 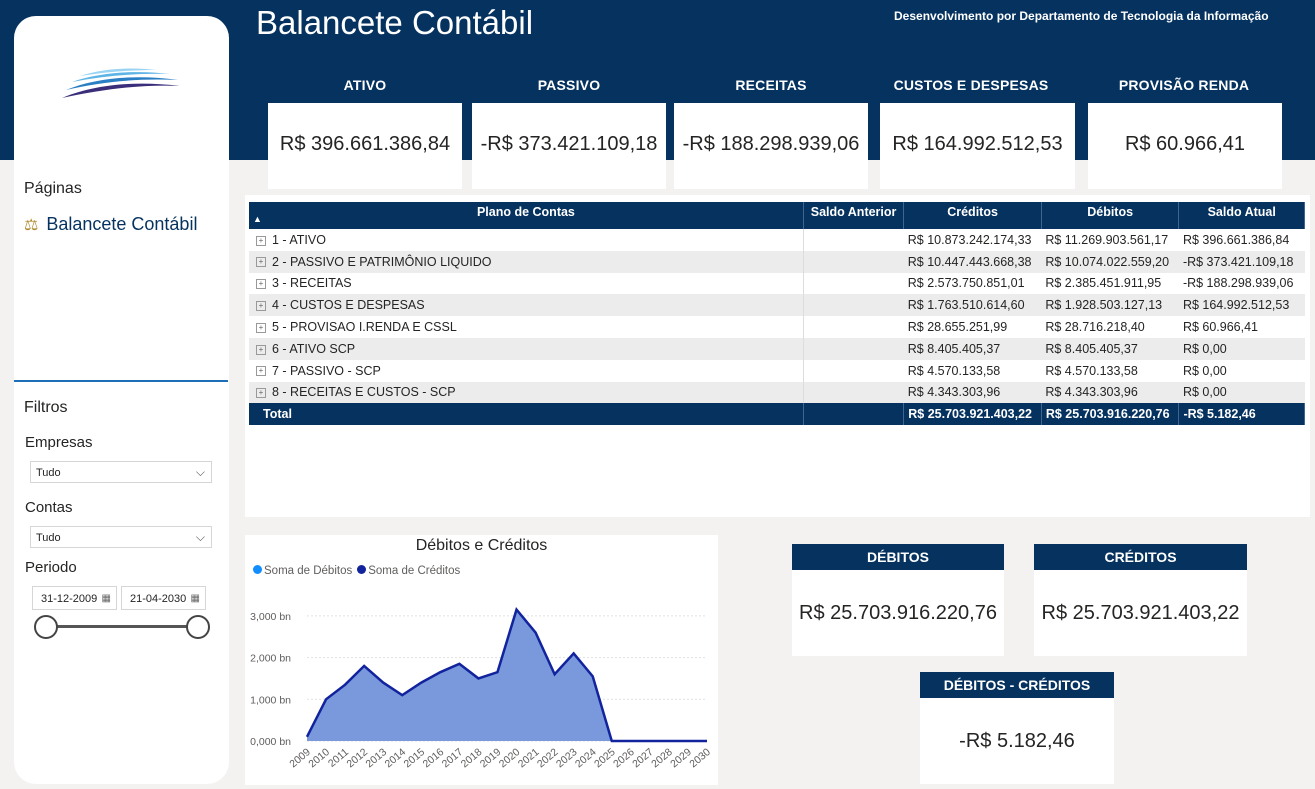 What do you see at coordinates (771, 85) in the screenshot?
I see `kpi-receitas-label: RECEITAS` at bounding box center [771, 85].